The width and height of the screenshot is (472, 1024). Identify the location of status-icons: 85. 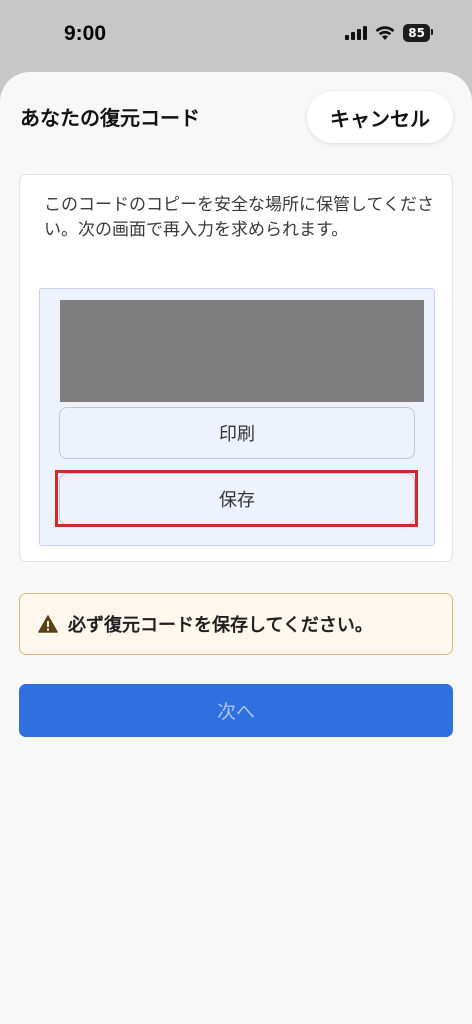
(389, 33).